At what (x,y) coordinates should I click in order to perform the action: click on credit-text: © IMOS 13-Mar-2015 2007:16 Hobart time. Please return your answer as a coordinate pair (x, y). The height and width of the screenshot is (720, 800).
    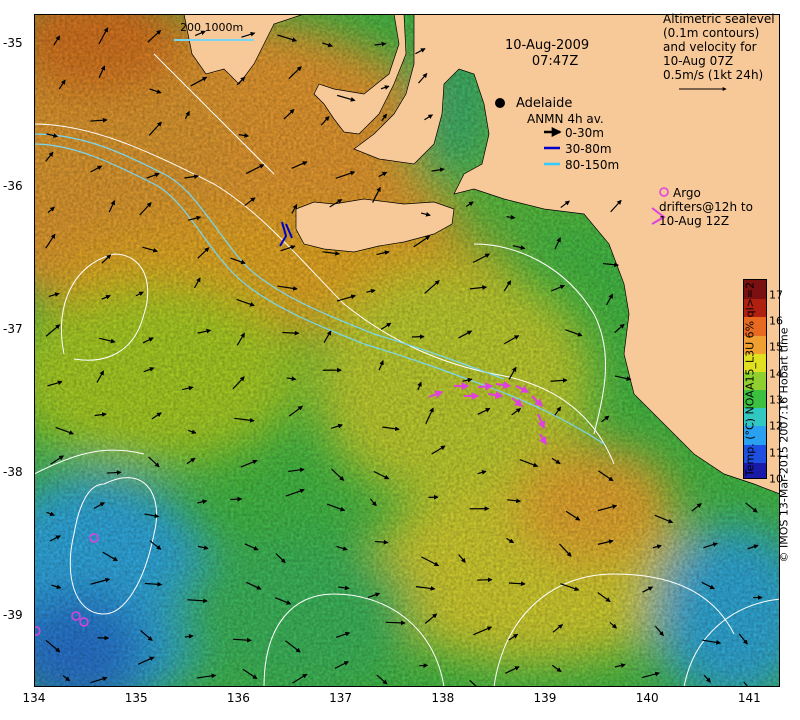
    Looking at the image, I should click on (784, 445).